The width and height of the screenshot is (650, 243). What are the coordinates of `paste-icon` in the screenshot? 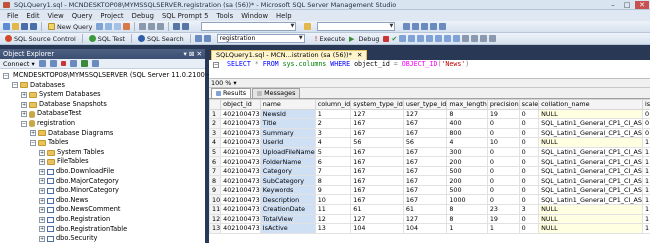 It's located at (161, 26).